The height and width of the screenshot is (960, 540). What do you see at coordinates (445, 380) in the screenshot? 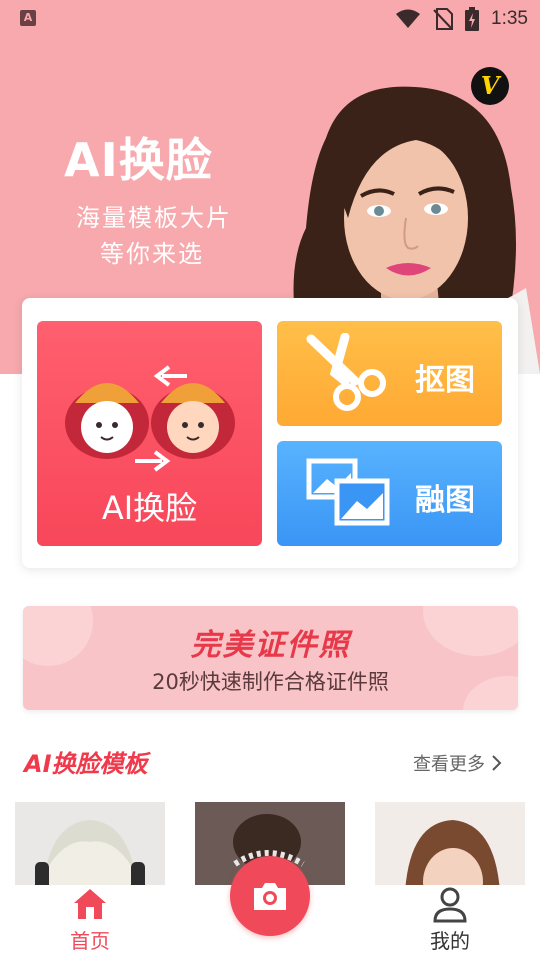
I see `cutout-label: 抠图` at bounding box center [445, 380].